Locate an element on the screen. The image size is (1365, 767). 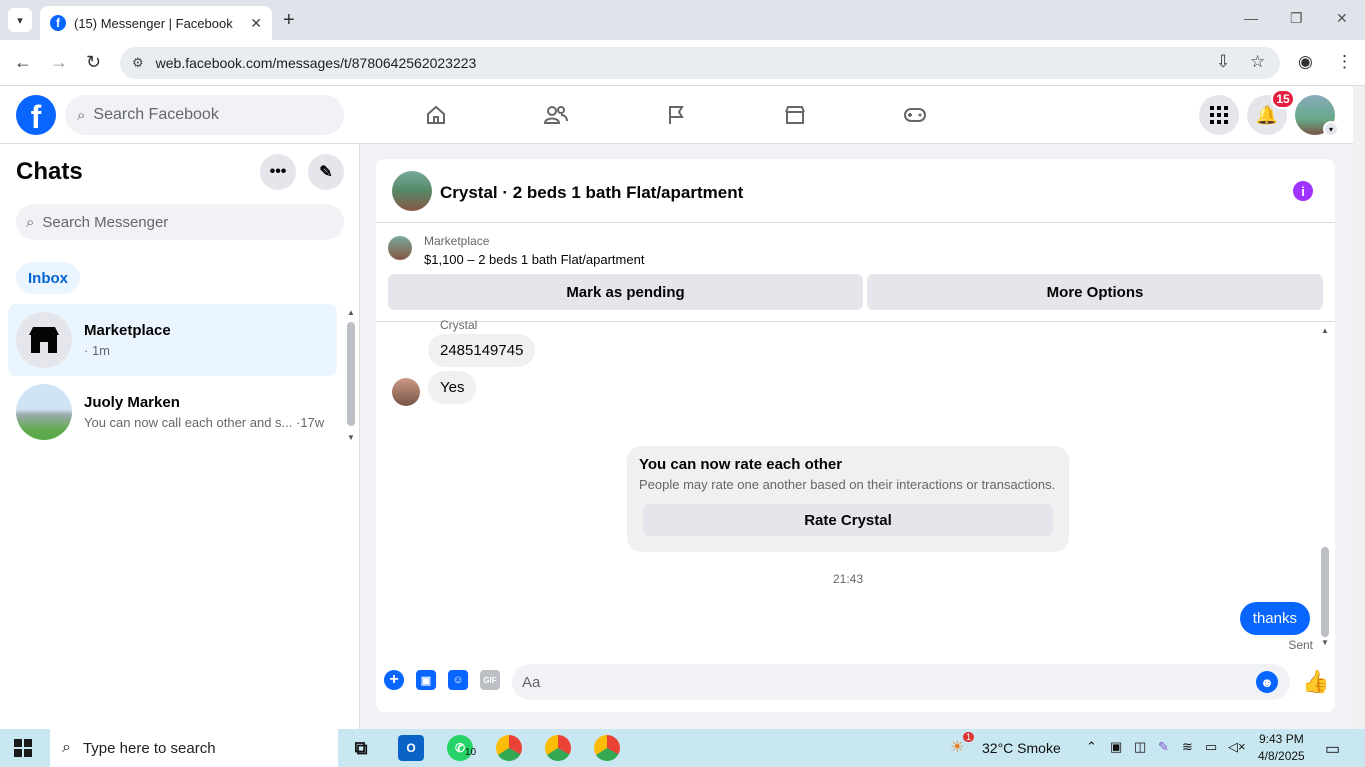
incoming-message: 2485149745 is located at coordinates (482, 350).